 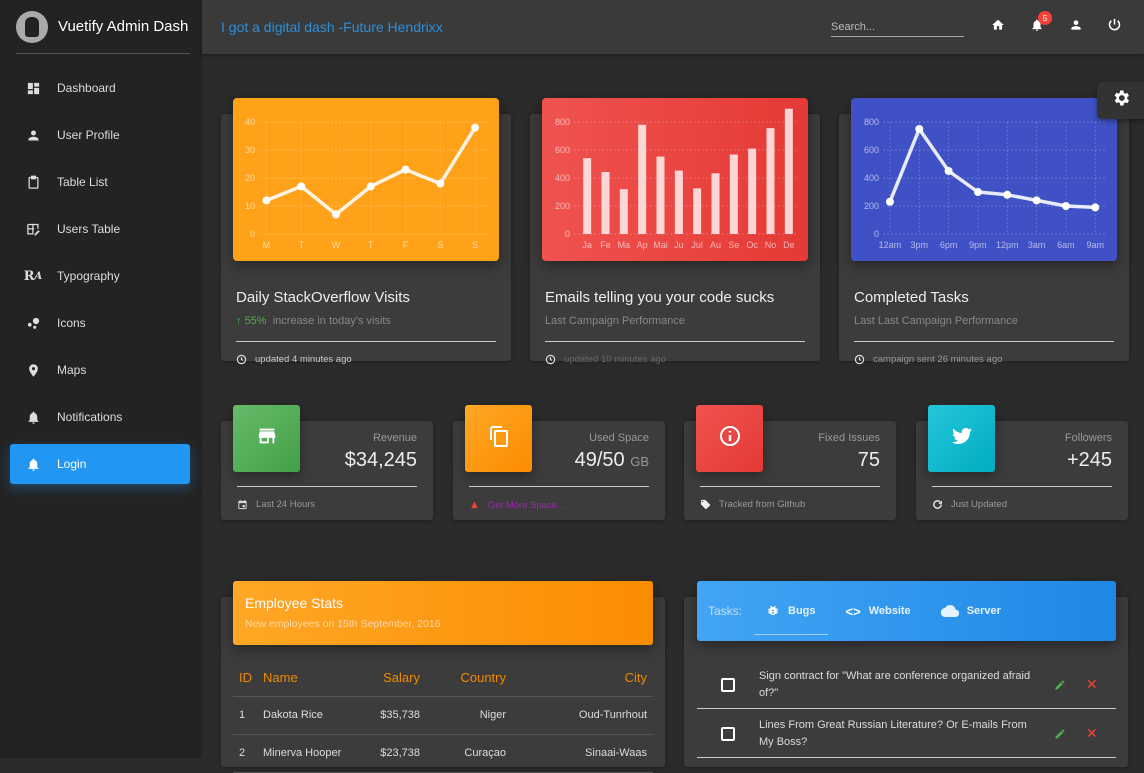 What do you see at coordinates (294, 603) in the screenshot?
I see `employee-stats-title: Employee Stats` at bounding box center [294, 603].